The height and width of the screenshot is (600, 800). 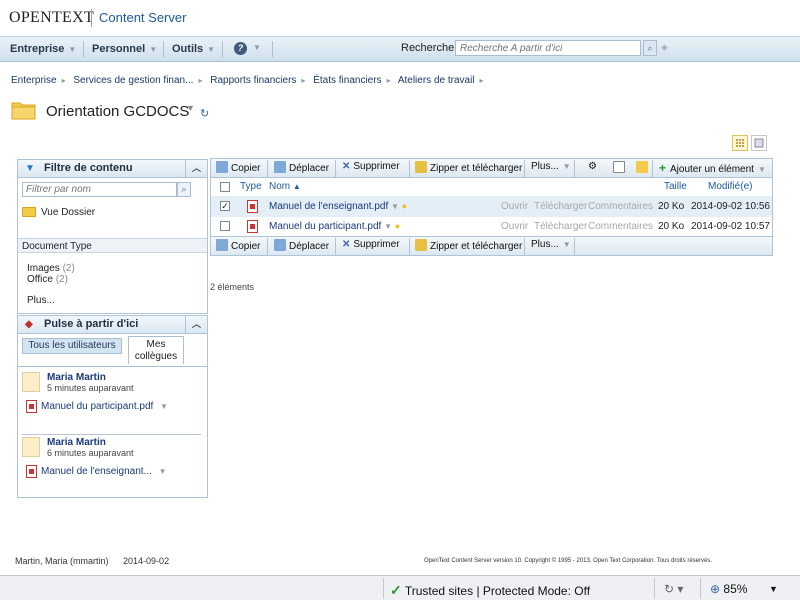 I want to click on row-name: Manuel de l'enseignant.pdf ▼ ●, so click(x=338, y=206).